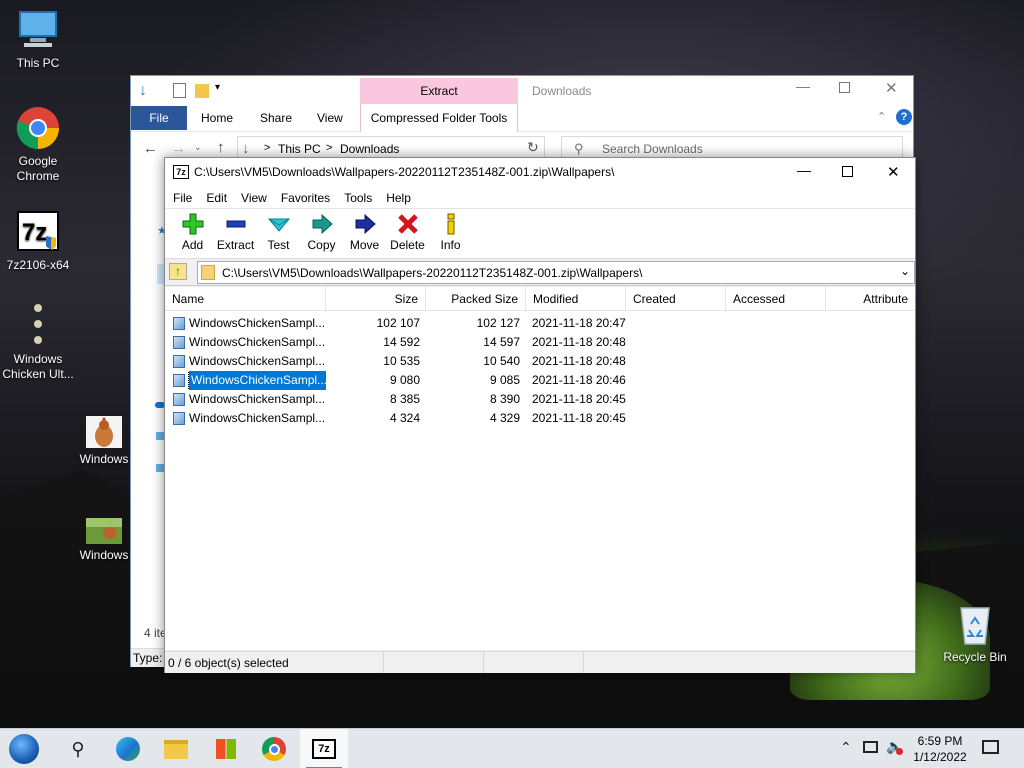 The image size is (1024, 768). Describe the element at coordinates (217, 198) in the screenshot. I see `menu-edit: Edit` at that location.